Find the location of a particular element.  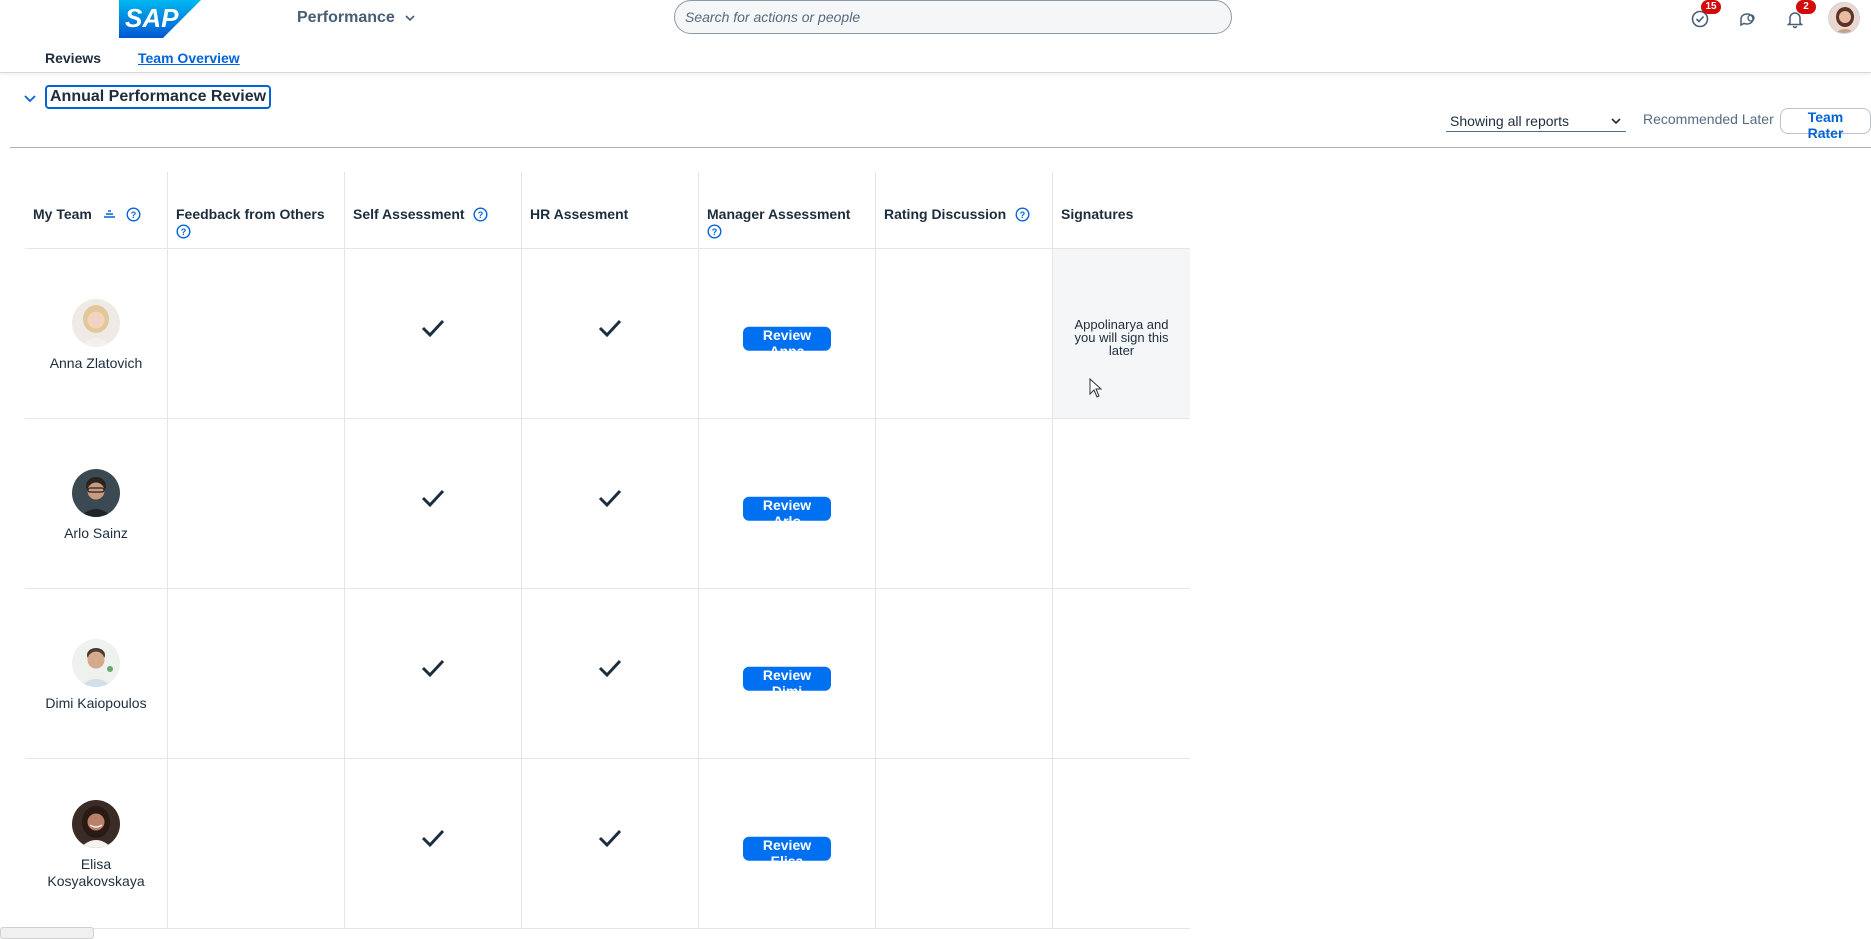

manager-assessment-cell: Review Anna is located at coordinates (787, 334).